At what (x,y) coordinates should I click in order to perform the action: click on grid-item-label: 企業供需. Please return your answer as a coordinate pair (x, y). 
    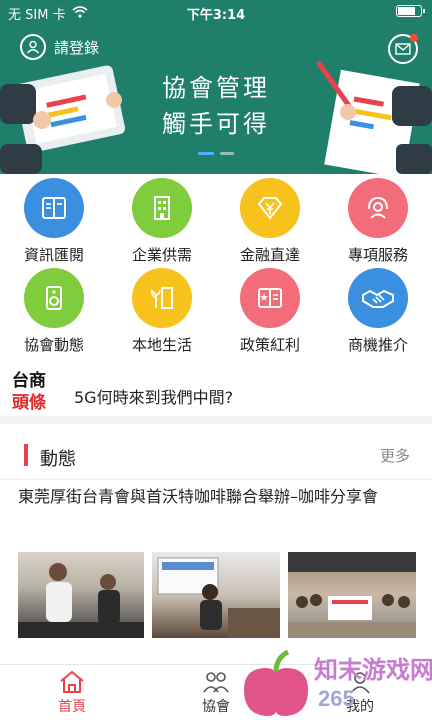
    Looking at the image, I should click on (161, 255).